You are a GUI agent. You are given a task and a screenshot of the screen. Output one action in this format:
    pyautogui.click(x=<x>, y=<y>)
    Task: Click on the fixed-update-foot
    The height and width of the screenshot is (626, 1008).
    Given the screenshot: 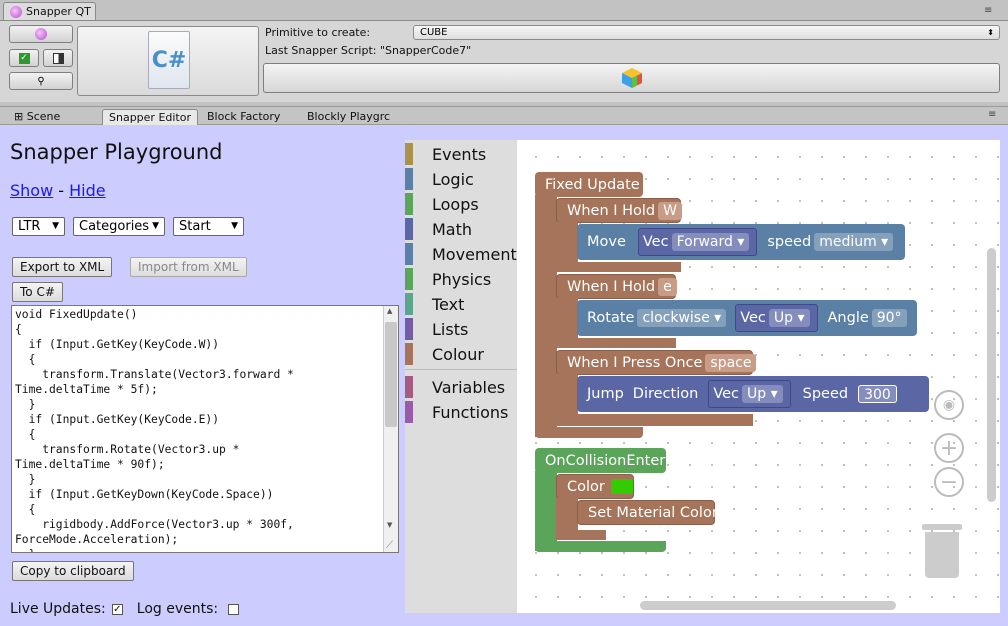 What is the action you would take?
    pyautogui.click(x=589, y=432)
    